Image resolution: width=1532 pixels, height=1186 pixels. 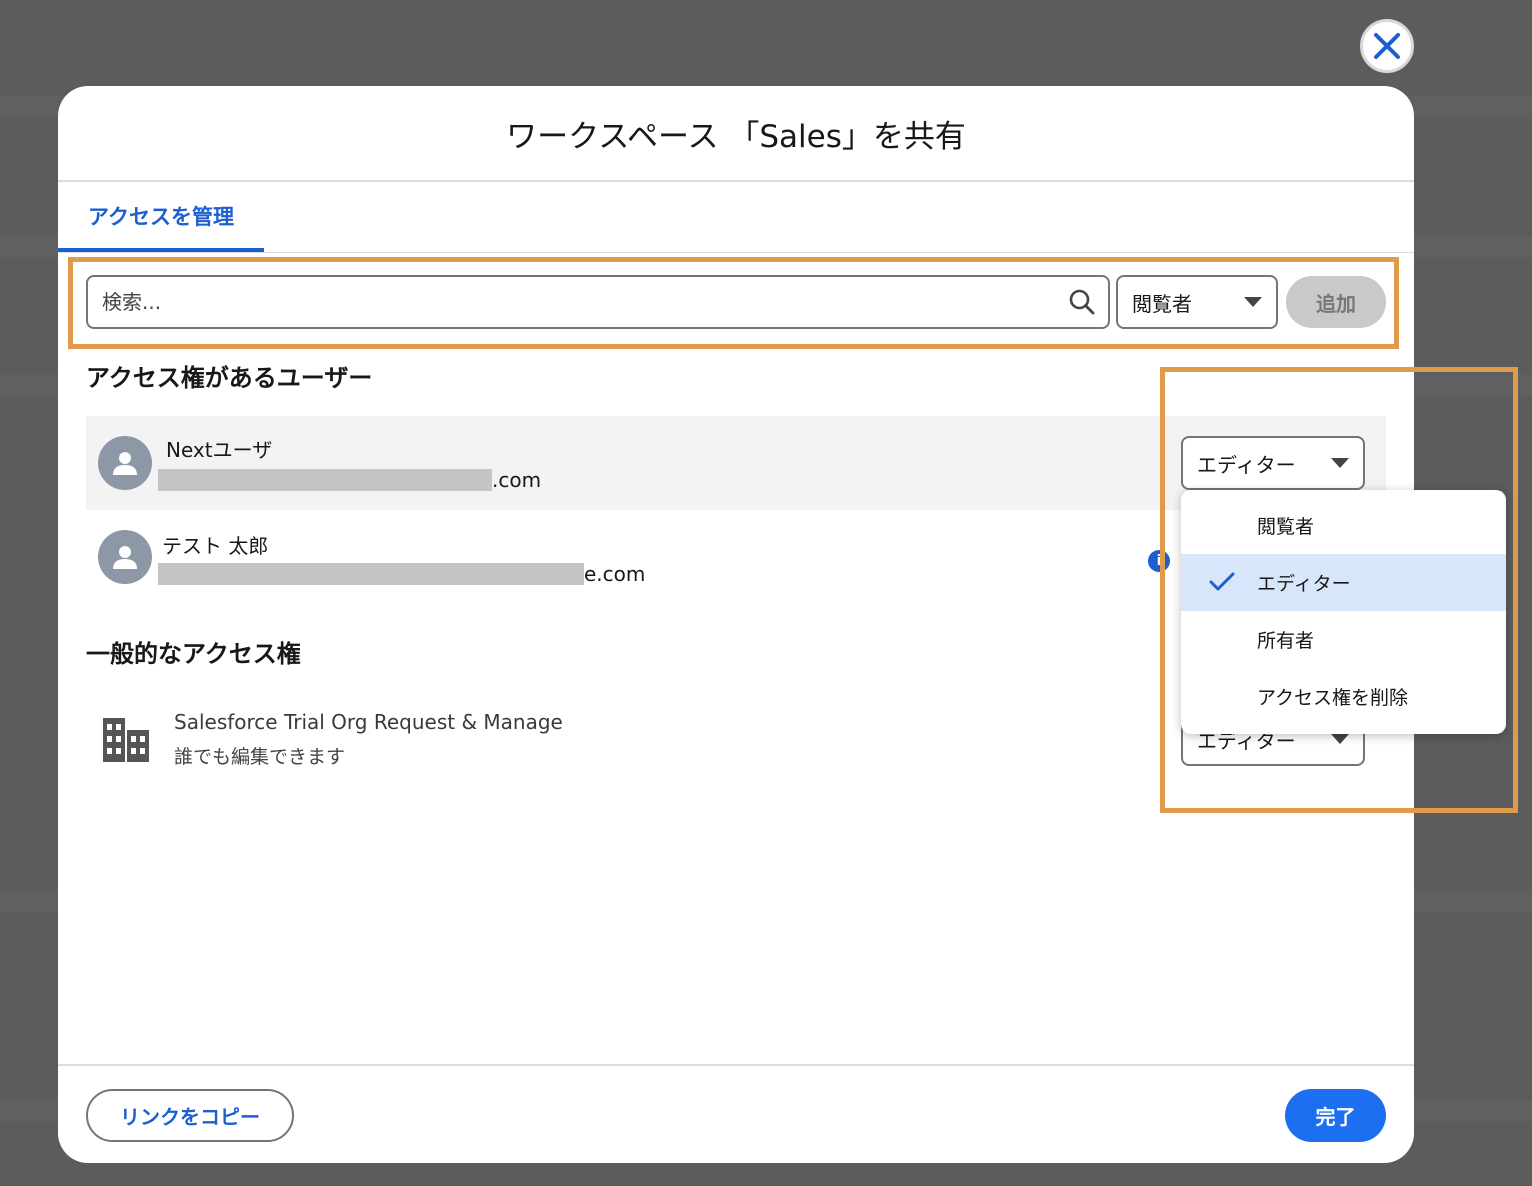 What do you see at coordinates (1343, 696) in the screenshot?
I see `menu-item-remove-access: アクセス権を削除` at bounding box center [1343, 696].